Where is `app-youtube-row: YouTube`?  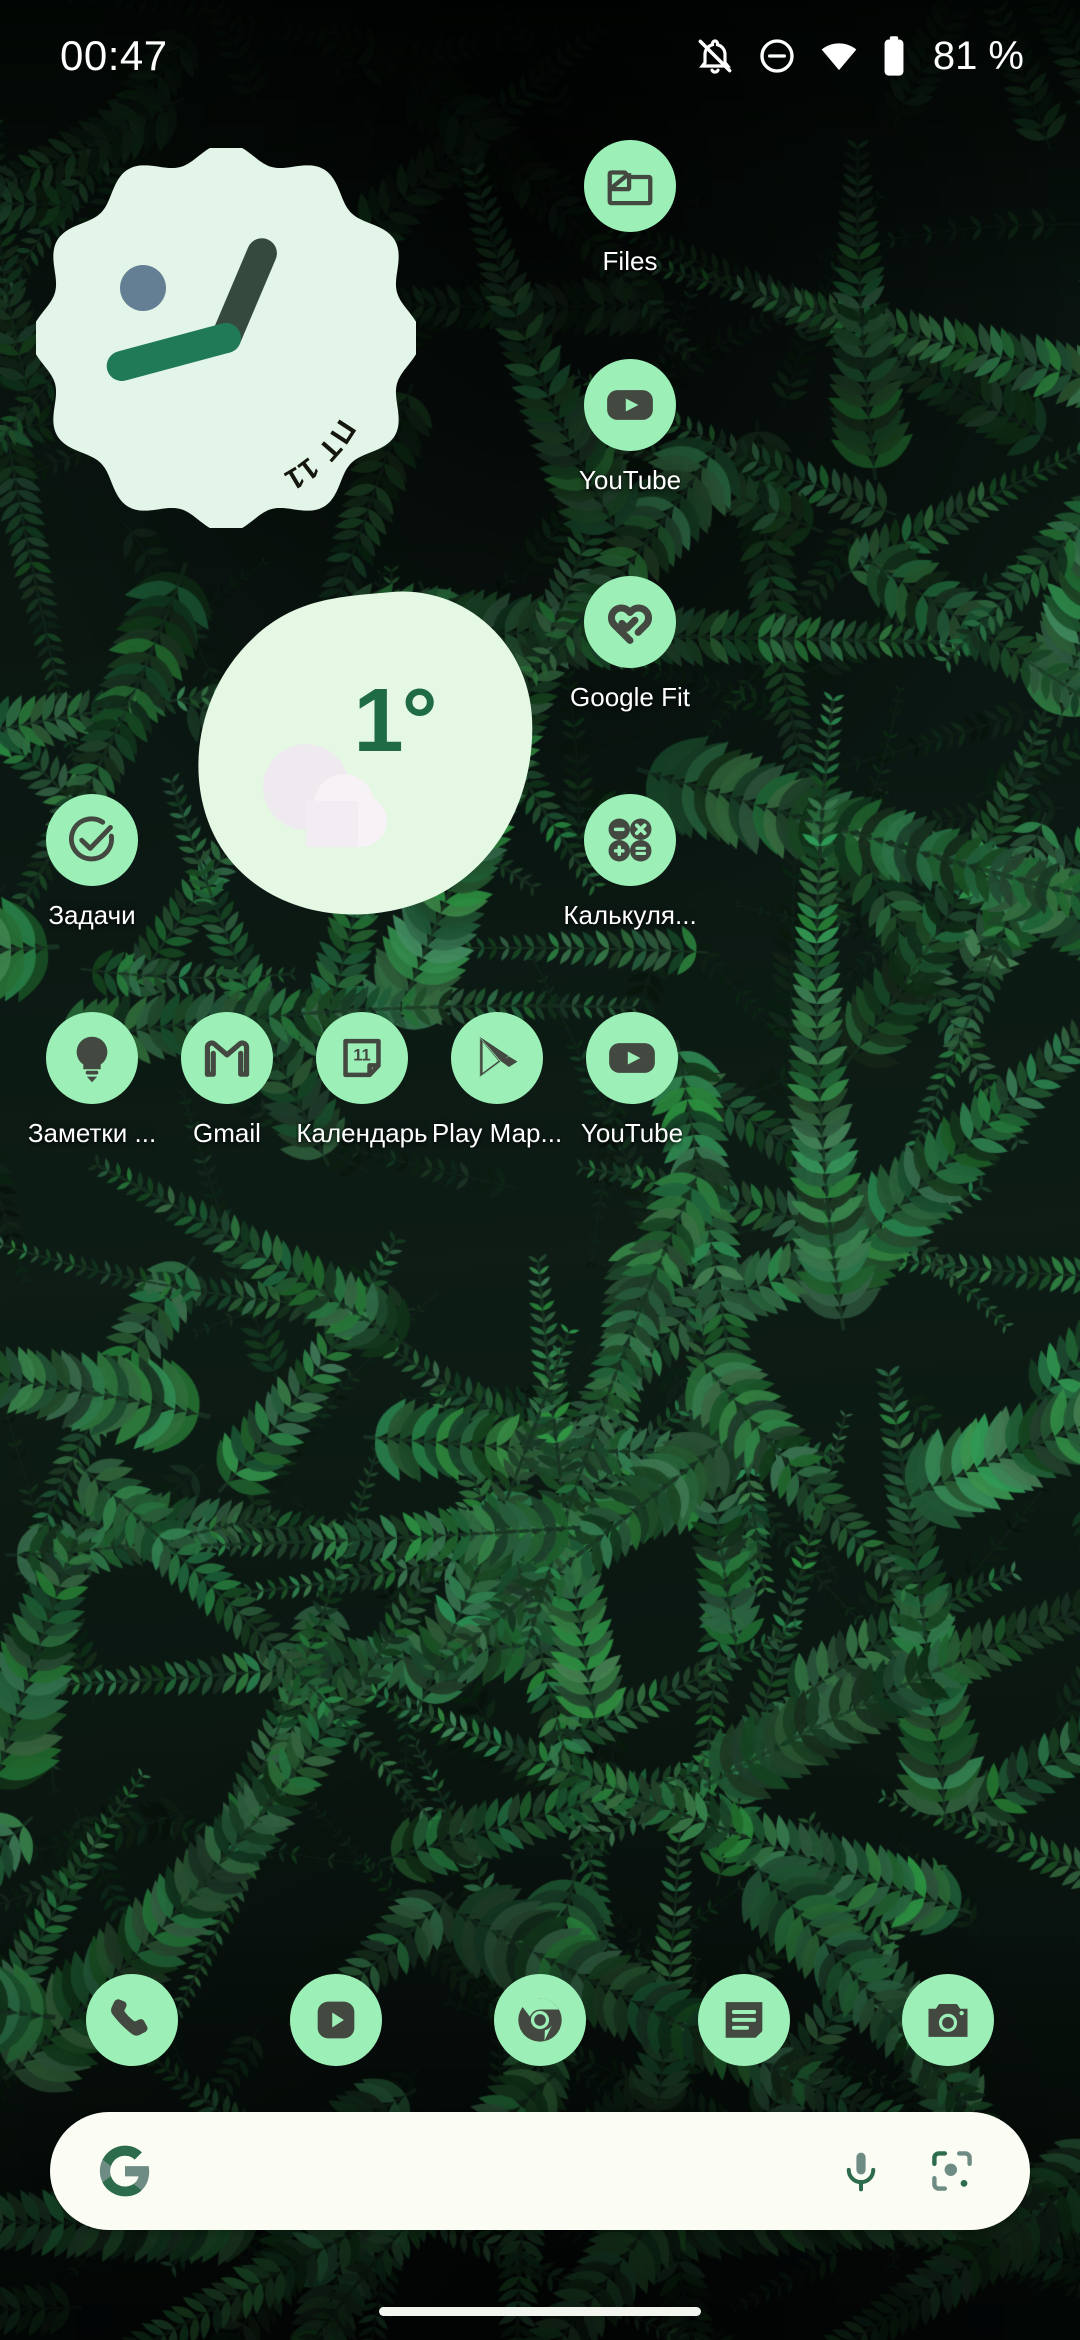 app-youtube-row: YouTube is located at coordinates (632, 1080).